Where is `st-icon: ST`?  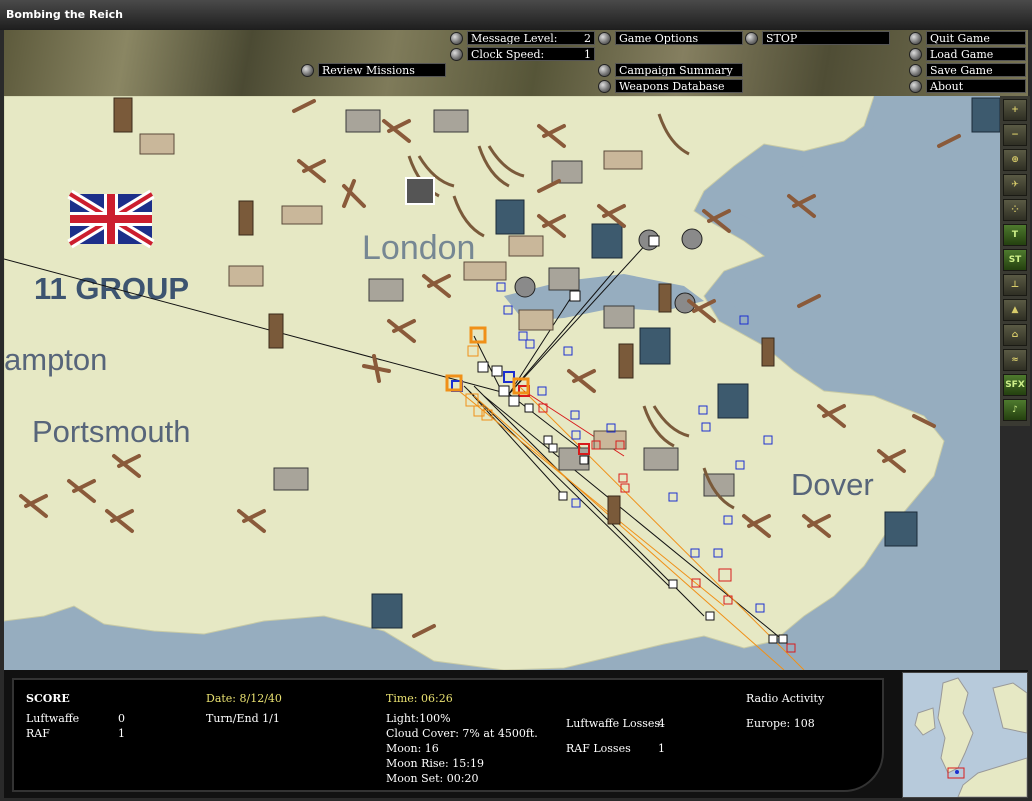
st-icon: ST is located at coordinates (1015, 260).